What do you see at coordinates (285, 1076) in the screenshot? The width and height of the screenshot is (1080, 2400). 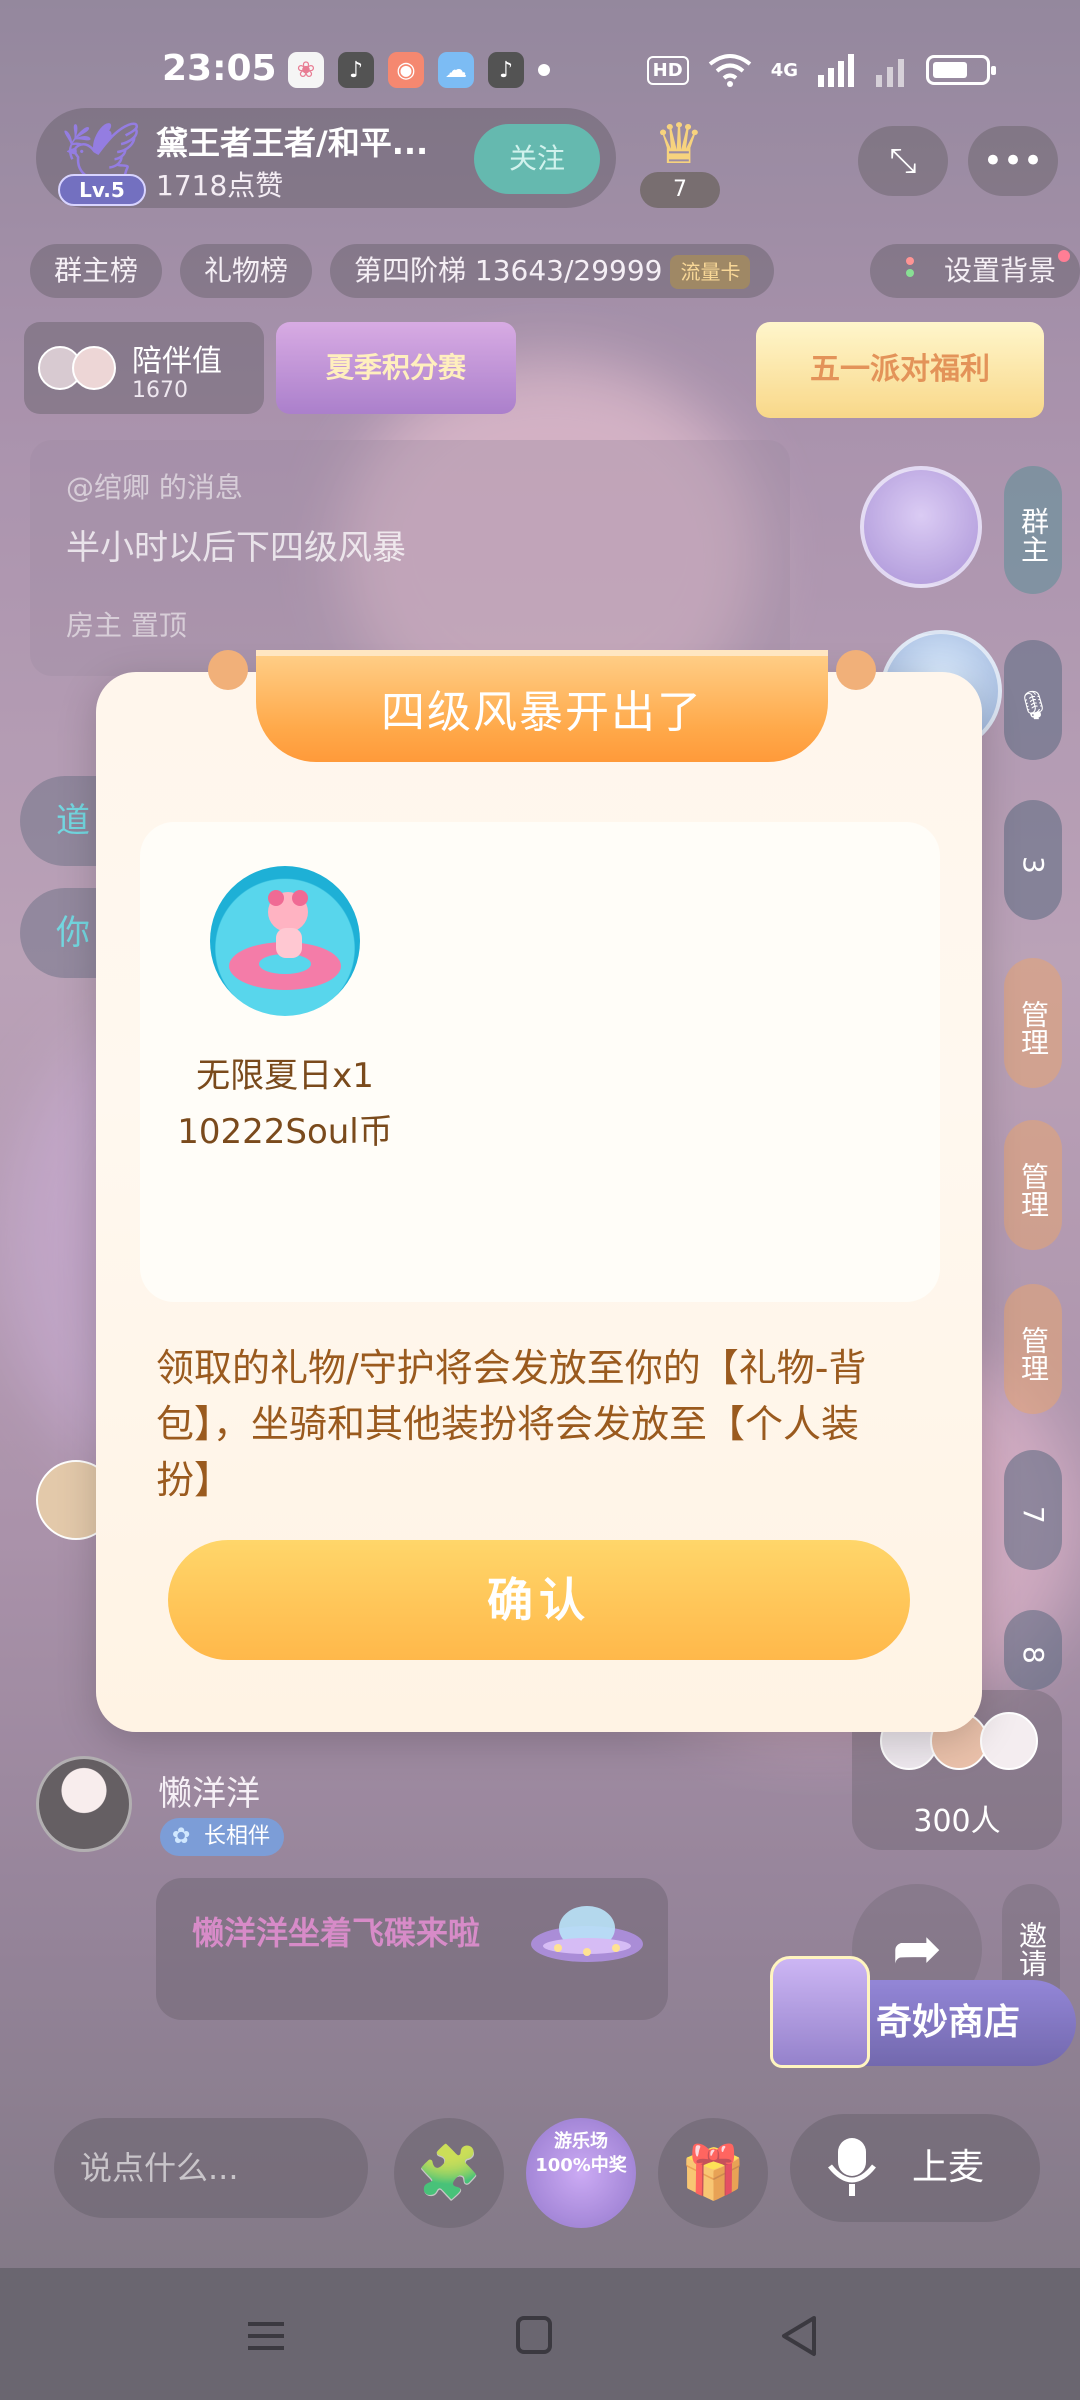 I see `gift-name: 无限夏日x1` at bounding box center [285, 1076].